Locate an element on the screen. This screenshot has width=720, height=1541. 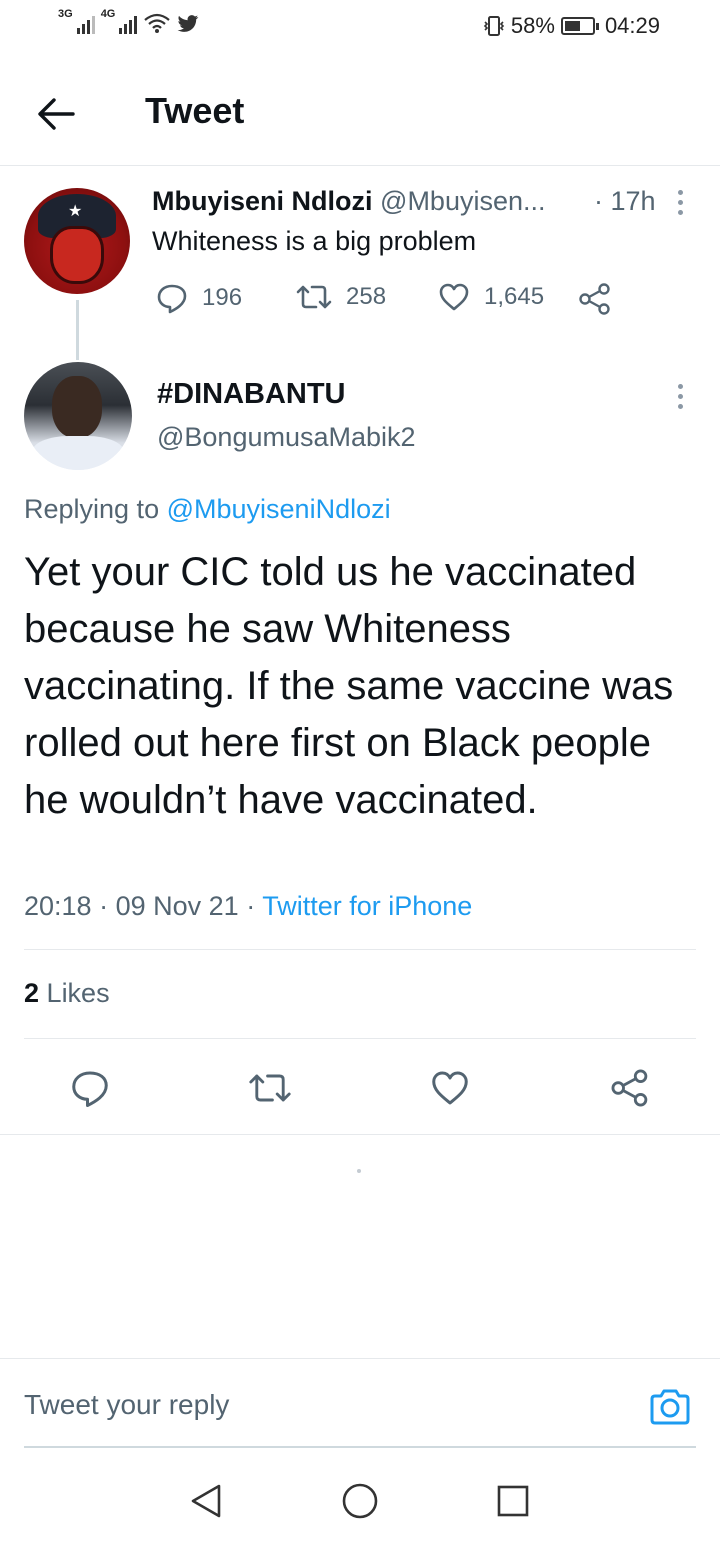
status-right: 58% 04:29 is located at coordinates (571, 26).